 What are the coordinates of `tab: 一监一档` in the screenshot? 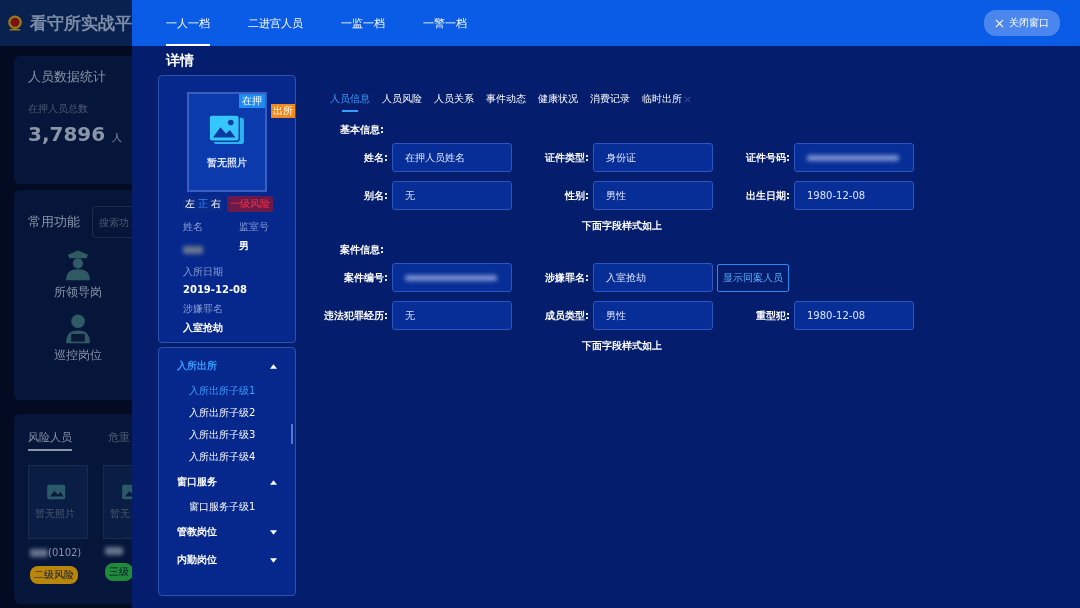 It's located at (363, 23).